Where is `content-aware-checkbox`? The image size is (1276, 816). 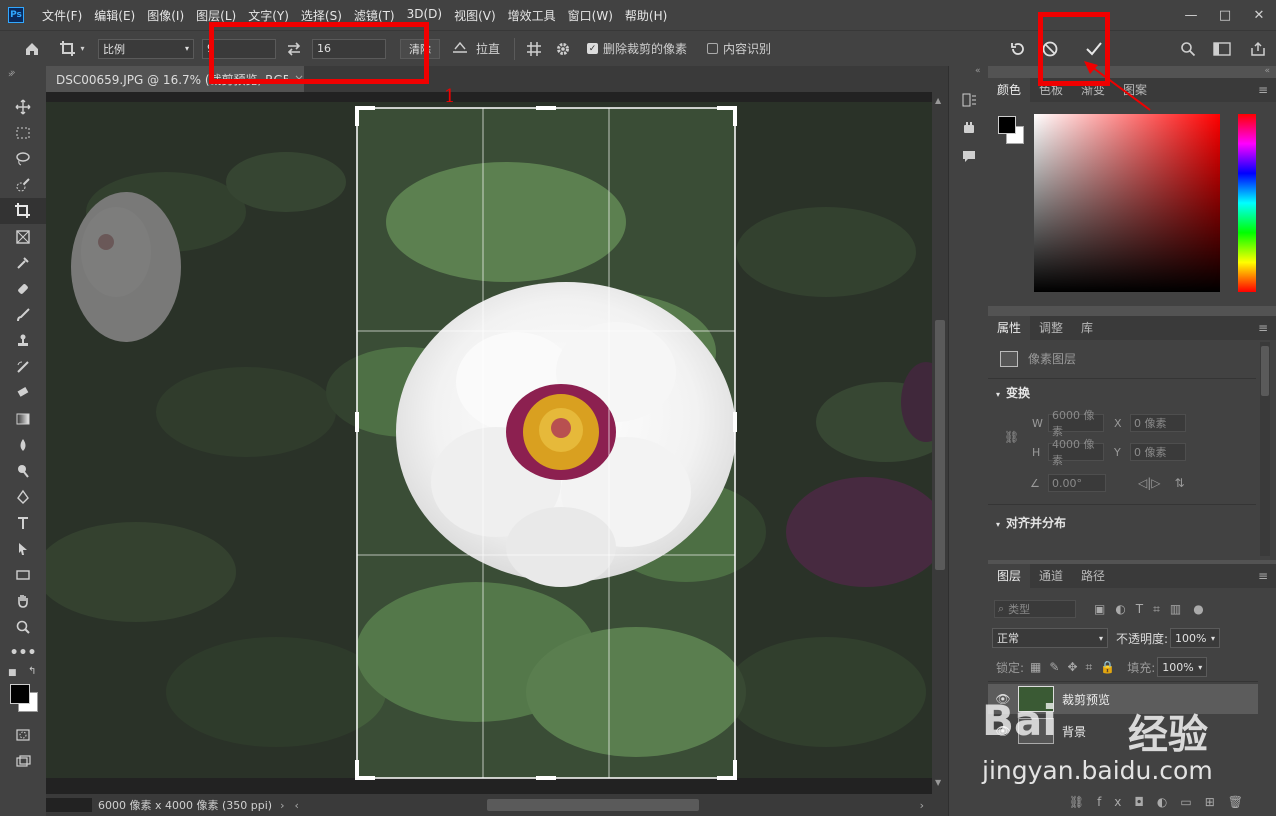 content-aware-checkbox is located at coordinates (713, 48).